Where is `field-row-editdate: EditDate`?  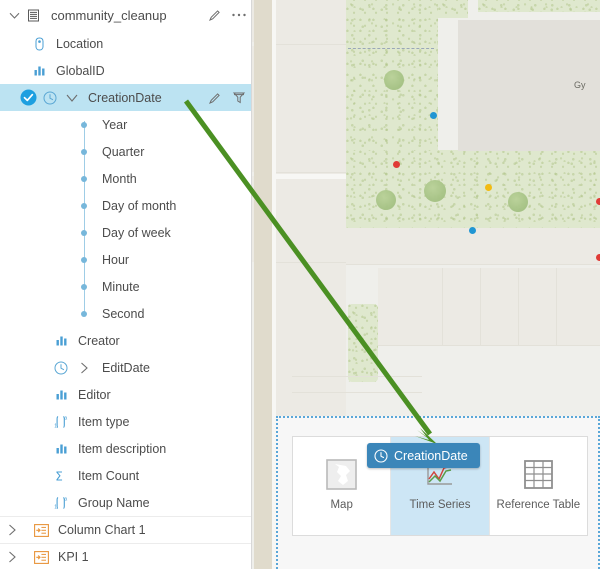 field-row-editdate: EditDate is located at coordinates (125, 367).